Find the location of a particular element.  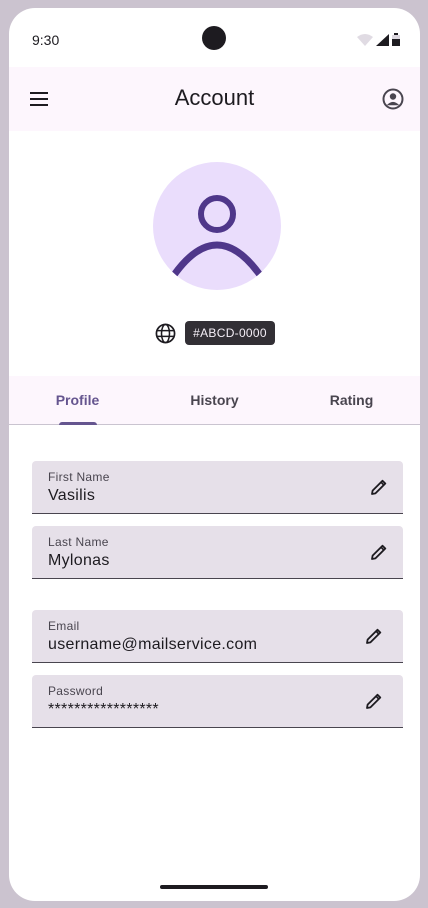

avatar is located at coordinates (217, 226).